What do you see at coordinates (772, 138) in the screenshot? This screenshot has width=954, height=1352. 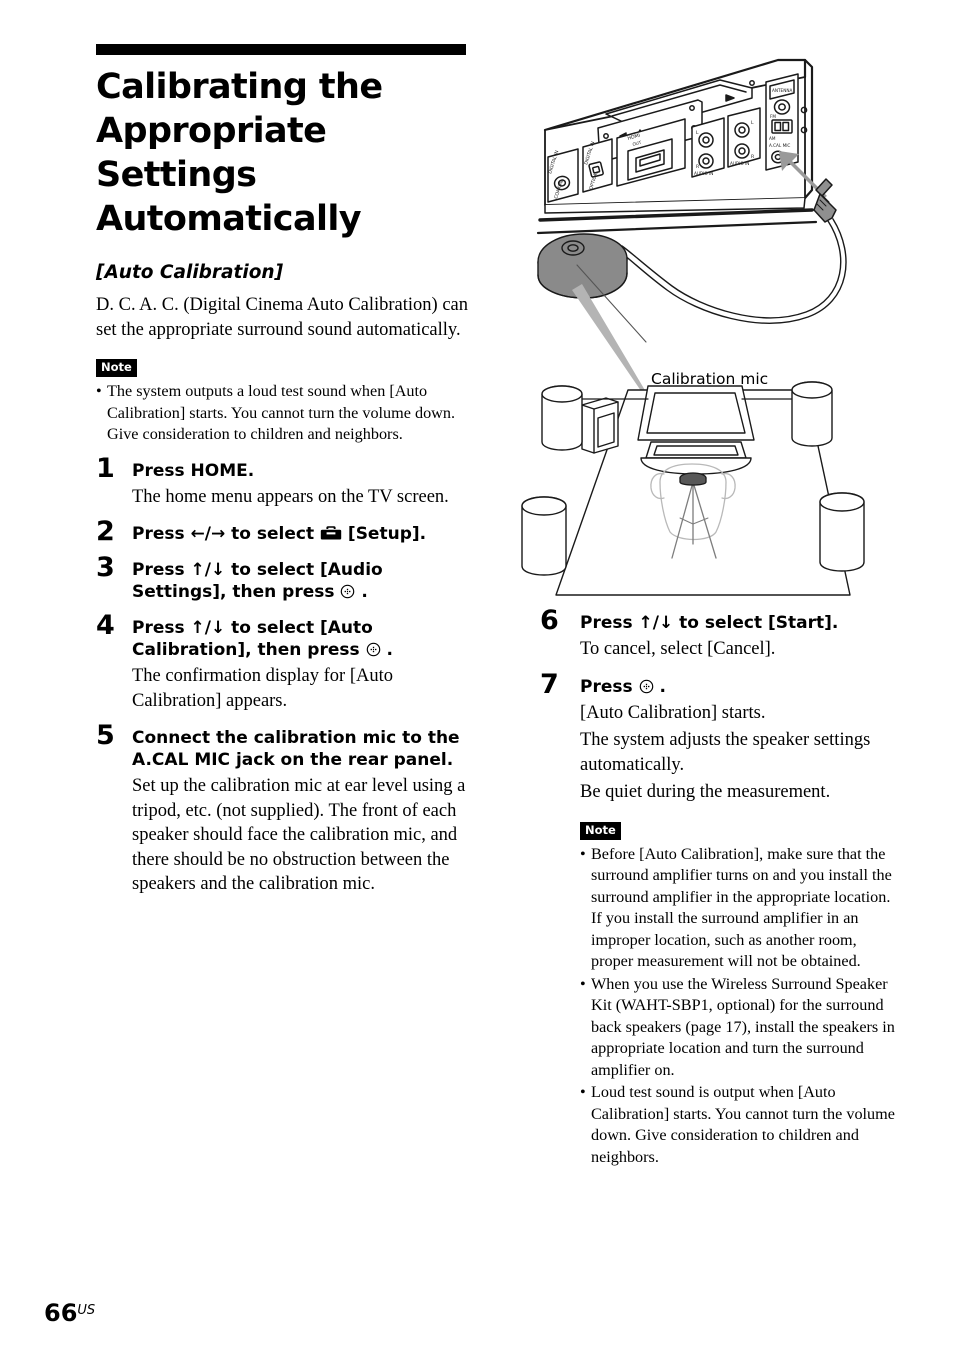 I see `svg-text: AM` at bounding box center [772, 138].